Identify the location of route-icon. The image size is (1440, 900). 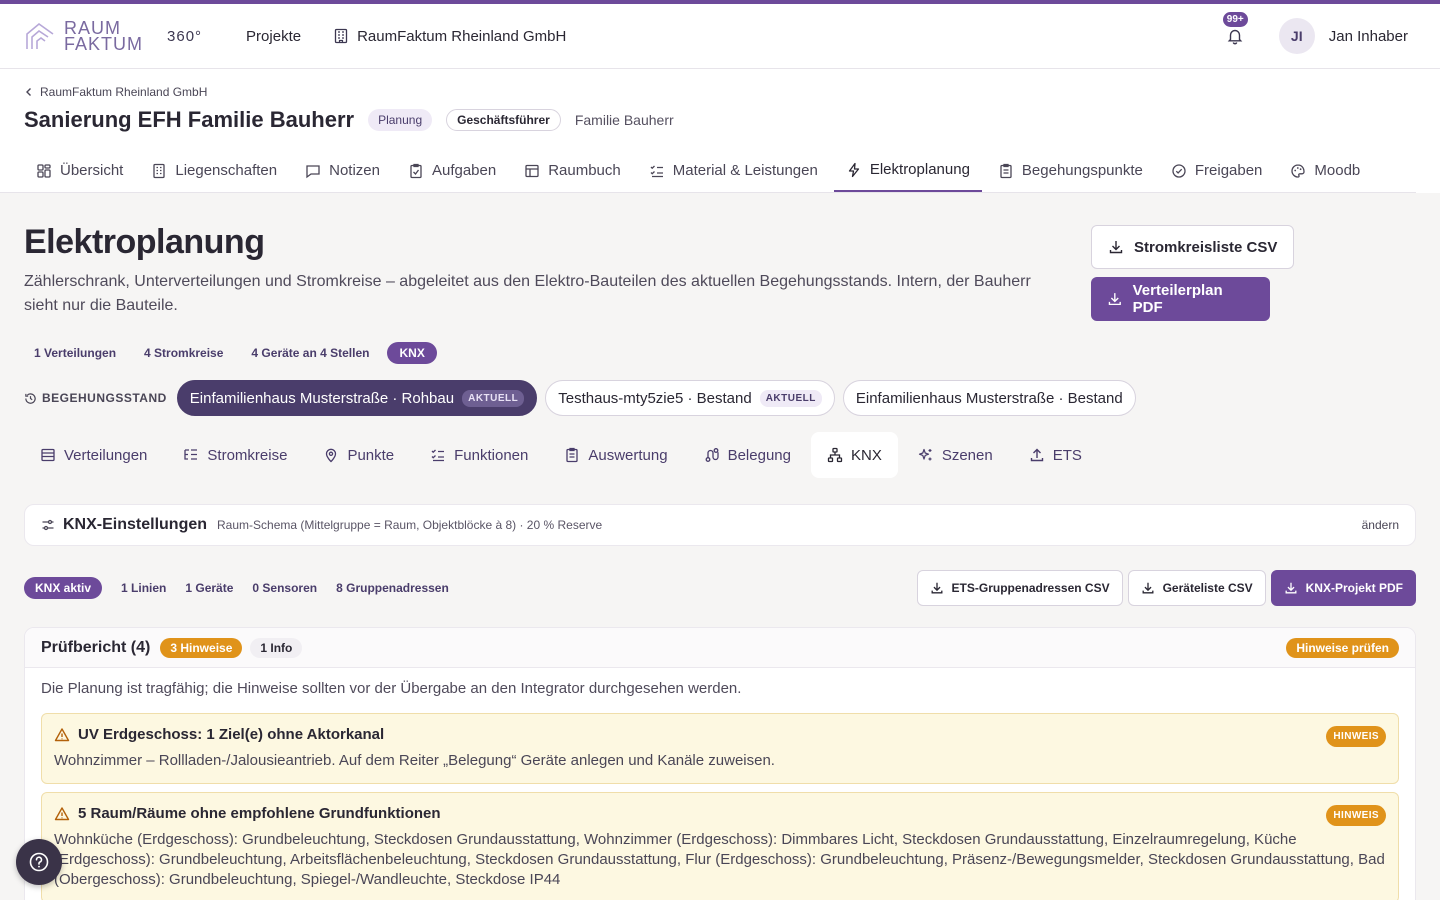
(712, 455).